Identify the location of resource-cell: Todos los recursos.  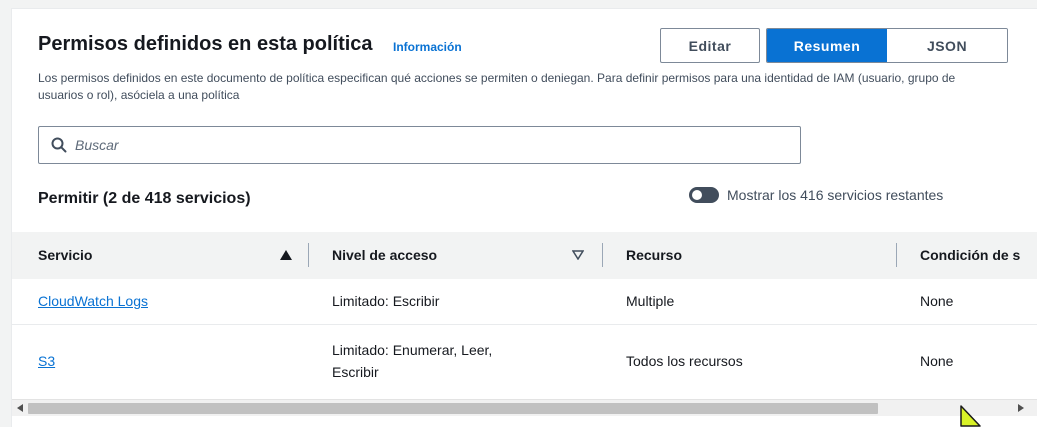
(684, 361).